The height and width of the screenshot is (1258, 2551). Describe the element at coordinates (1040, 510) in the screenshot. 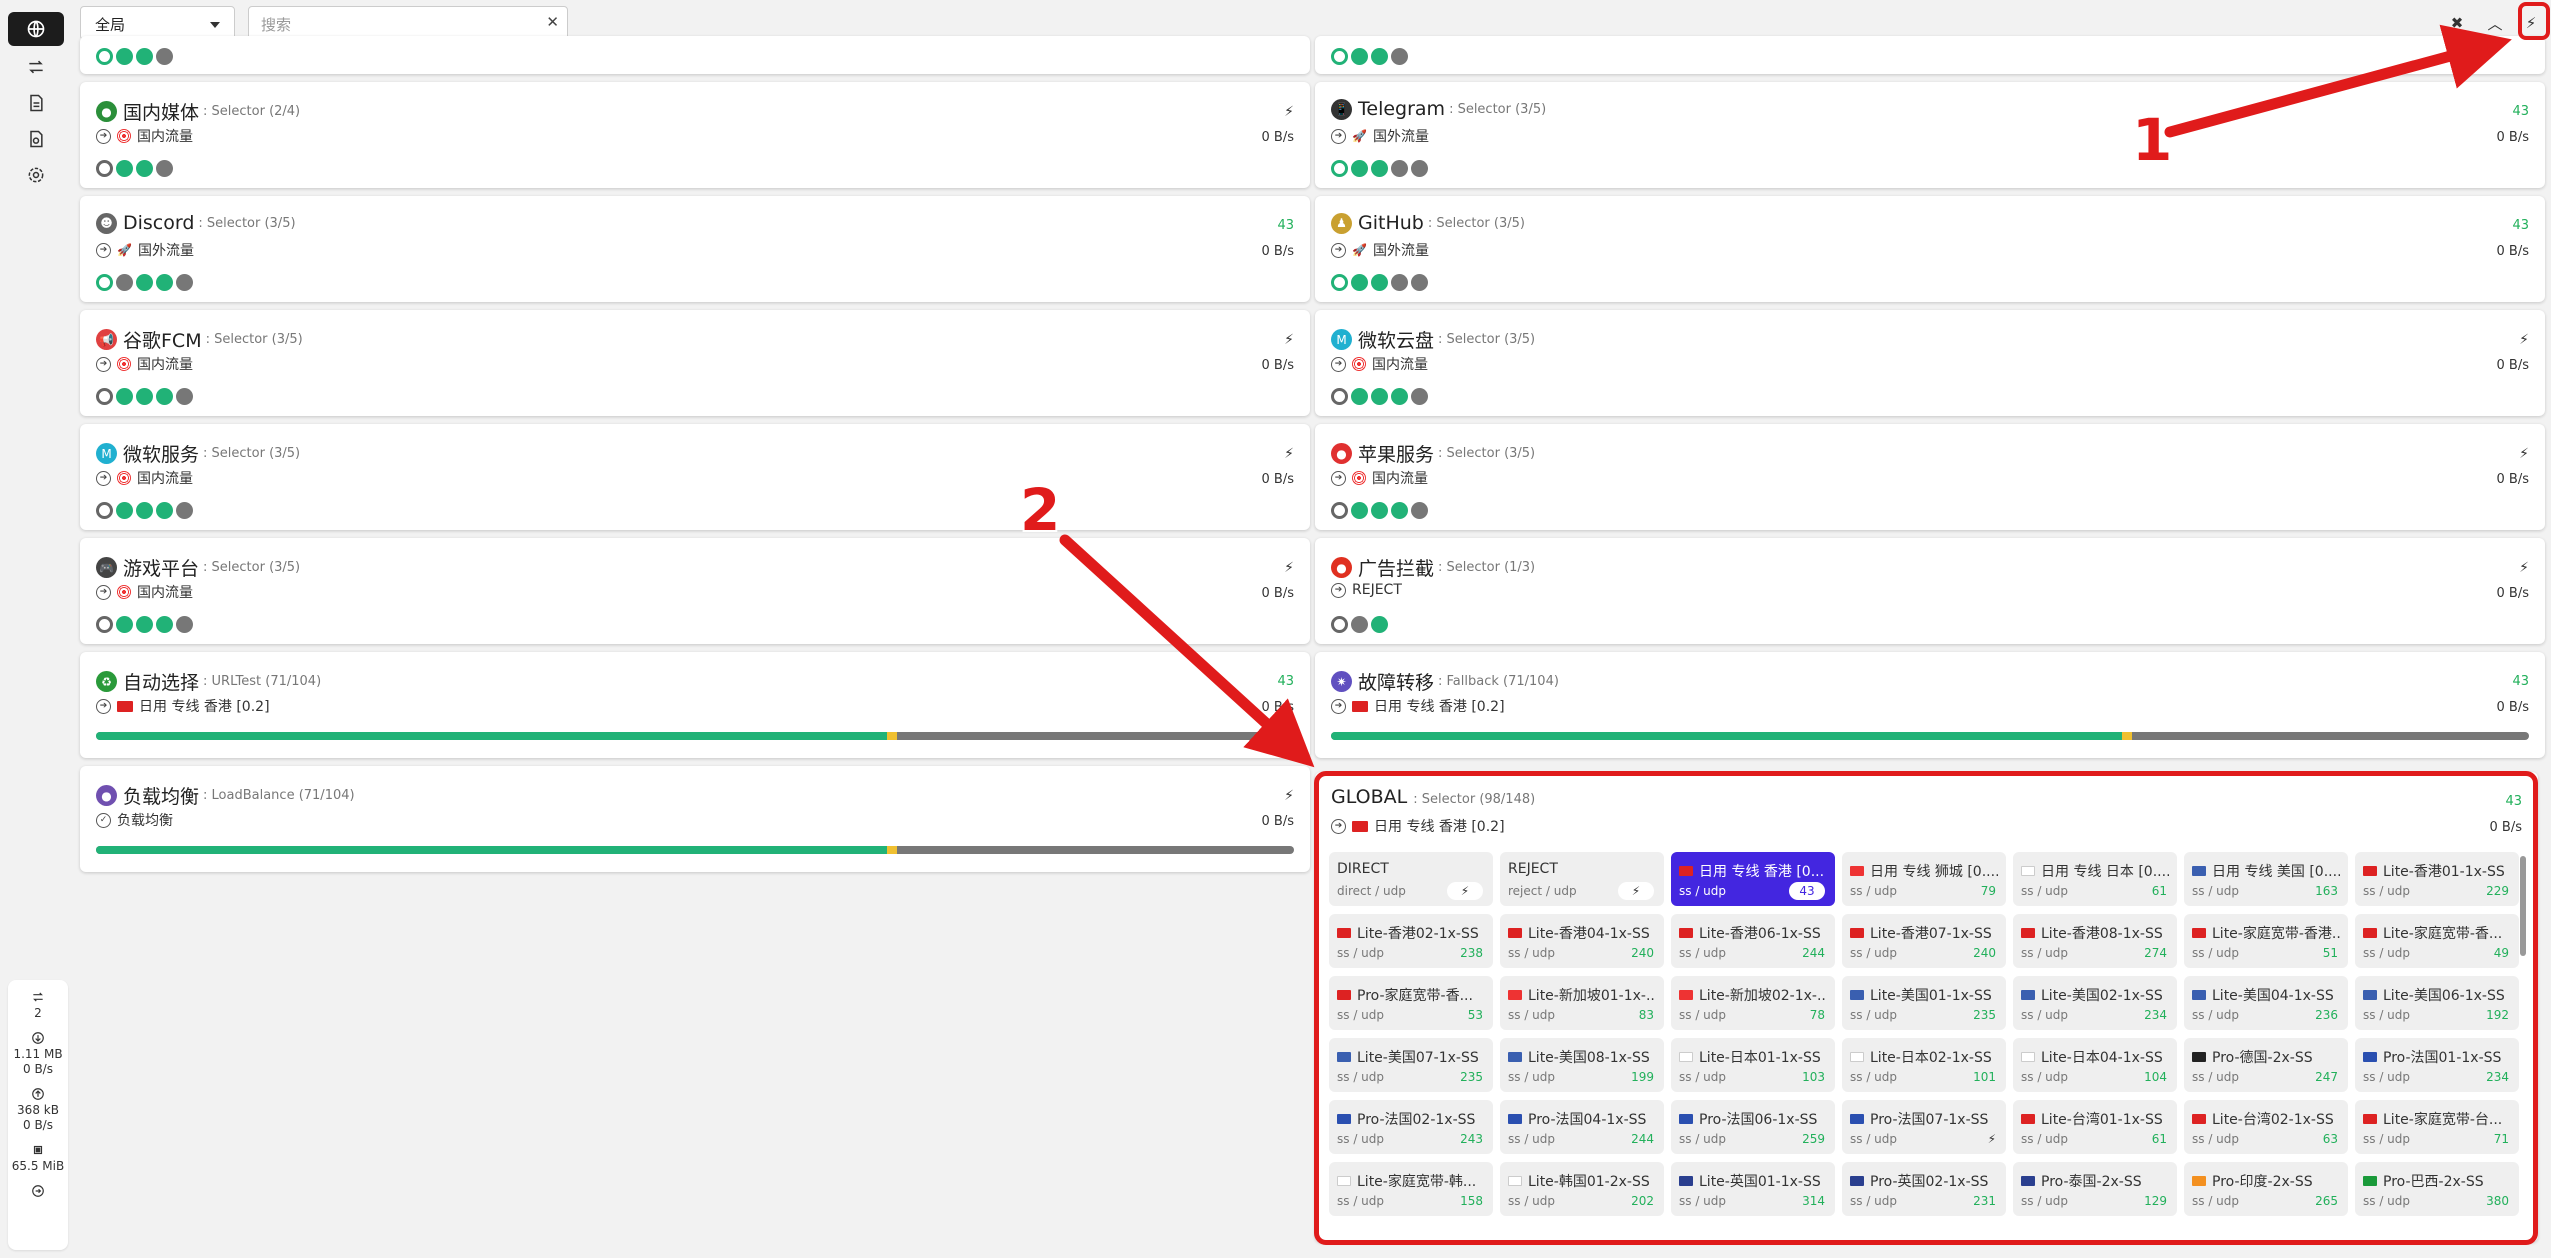

I see `annotation-number-2: 2` at that location.